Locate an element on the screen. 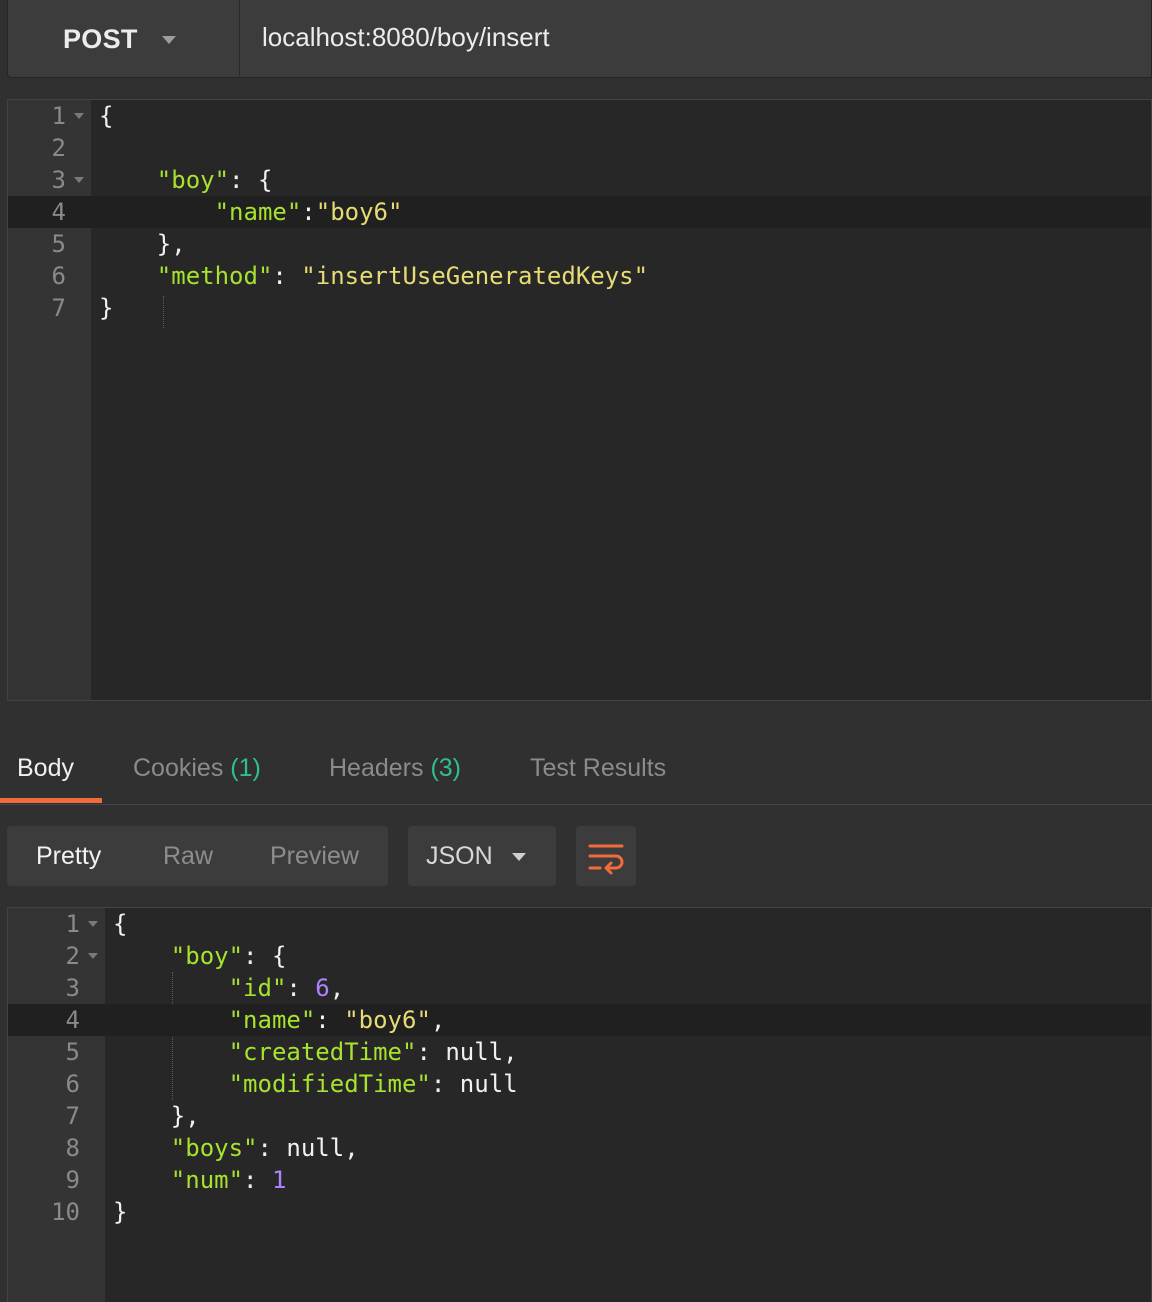 This screenshot has width=1152, height=1302. format-mode-selector: Pretty Raw Preview is located at coordinates (197, 856).